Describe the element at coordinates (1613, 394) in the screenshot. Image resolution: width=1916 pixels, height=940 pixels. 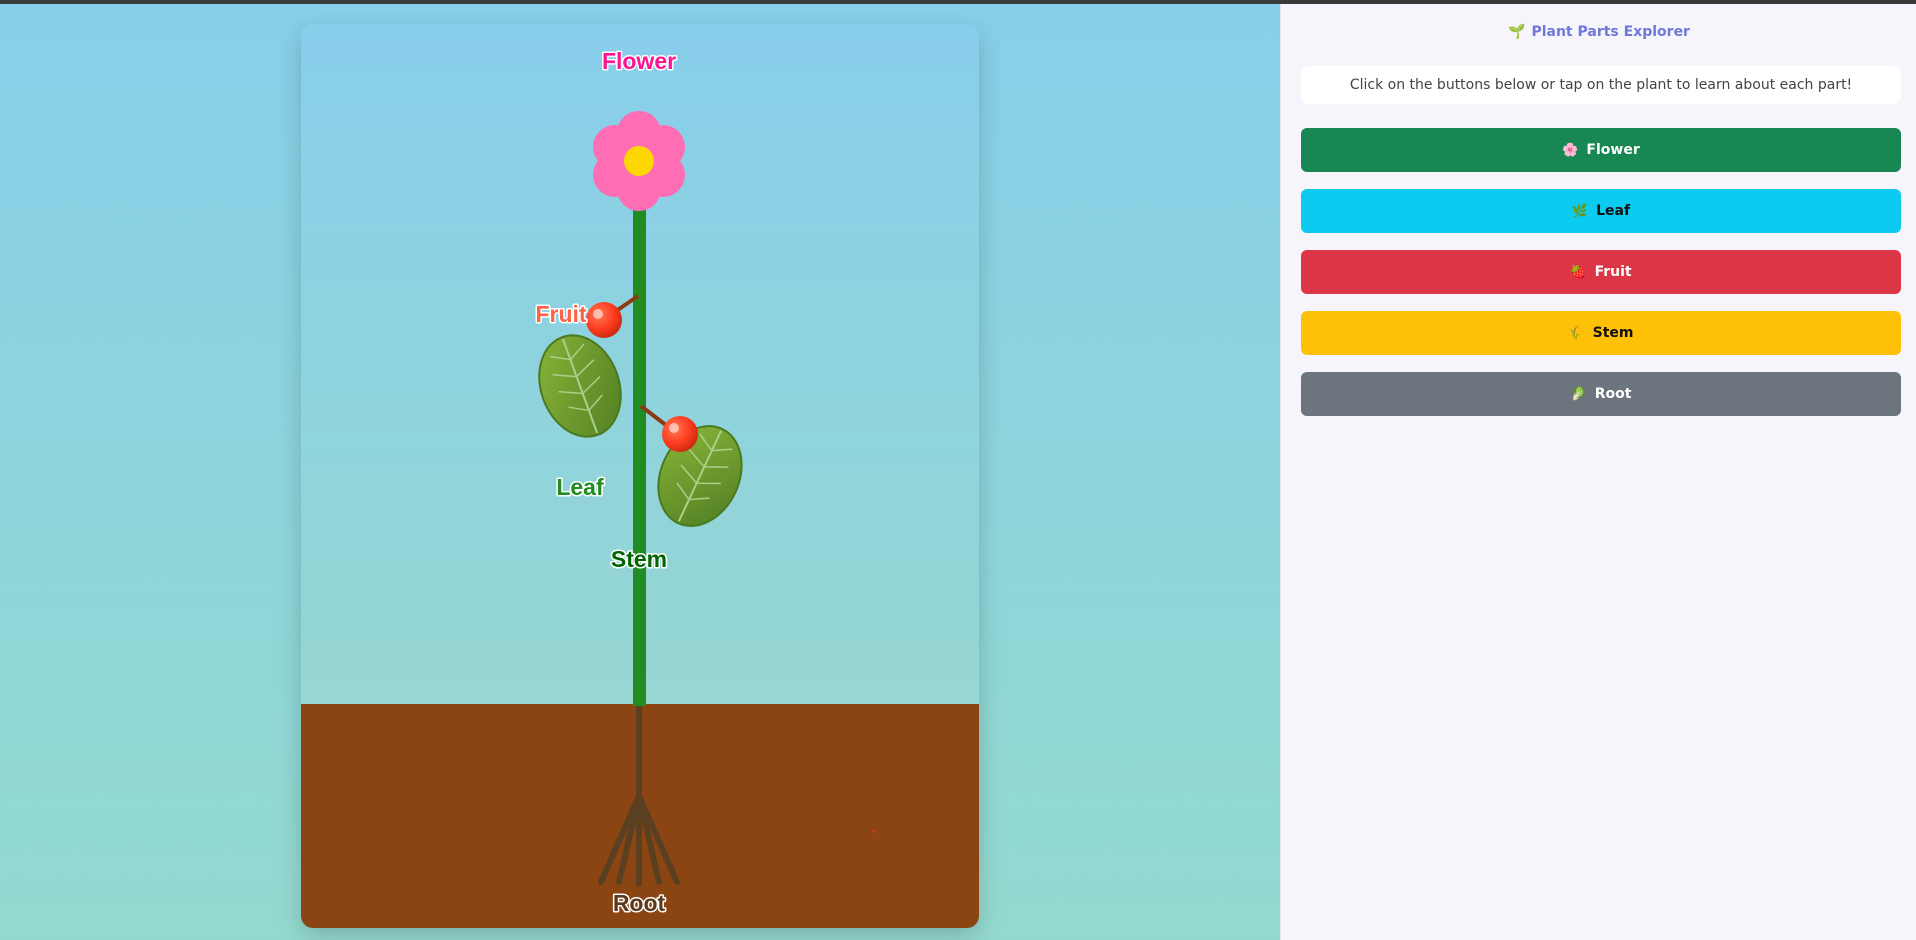
I see `root-button-label: Root` at that location.